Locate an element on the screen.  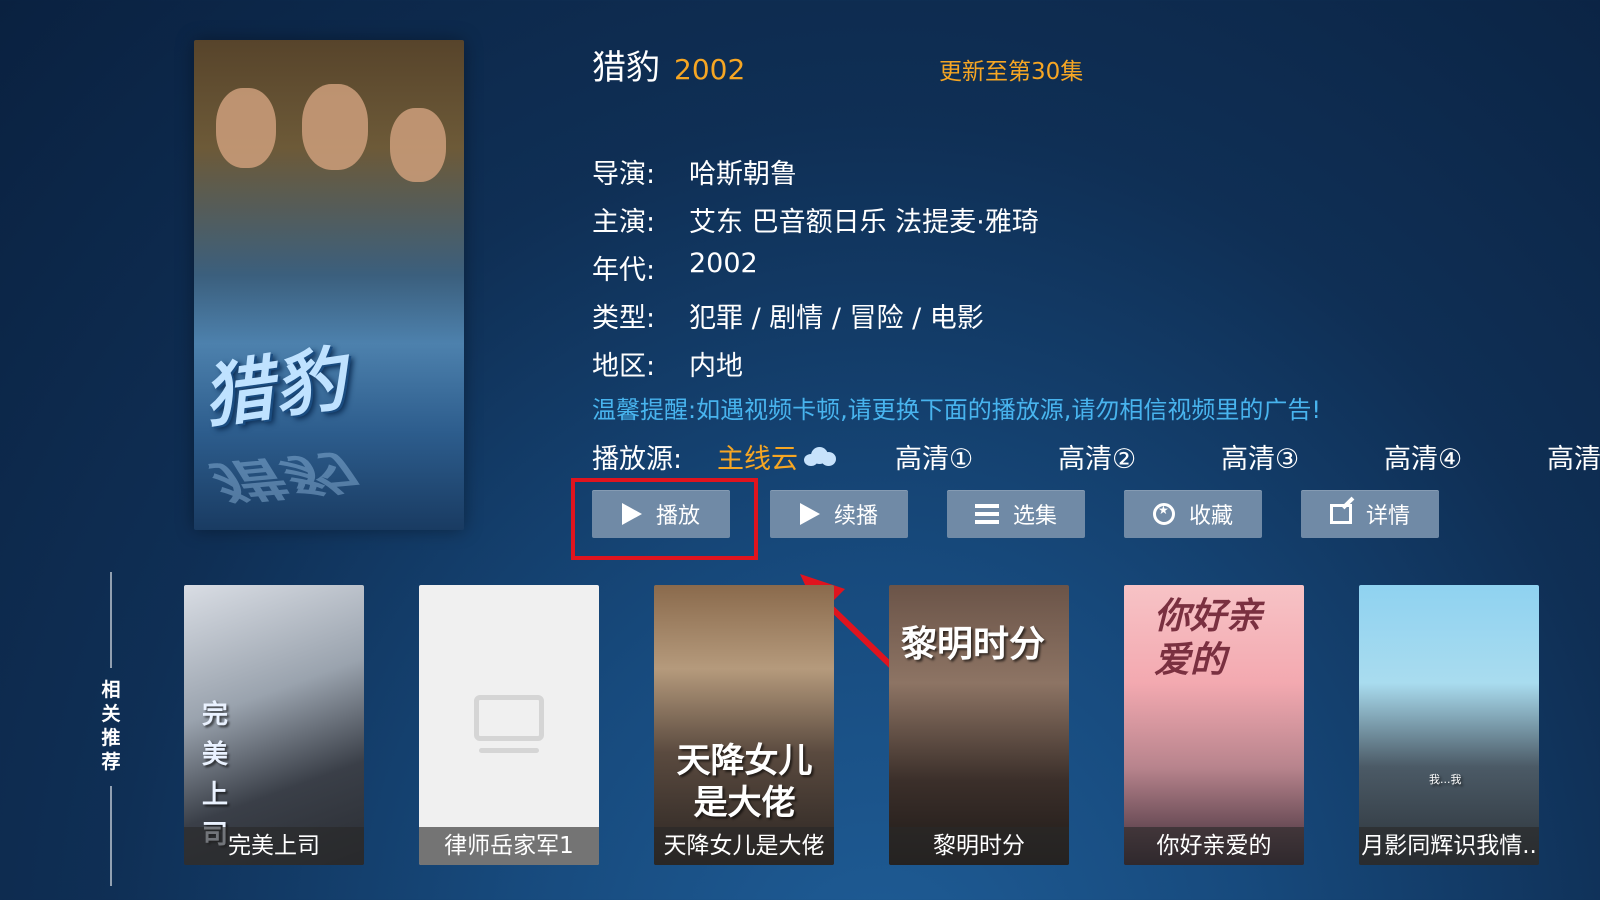
poster-image: 猎豹 猎豹 is located at coordinates (329, 285).